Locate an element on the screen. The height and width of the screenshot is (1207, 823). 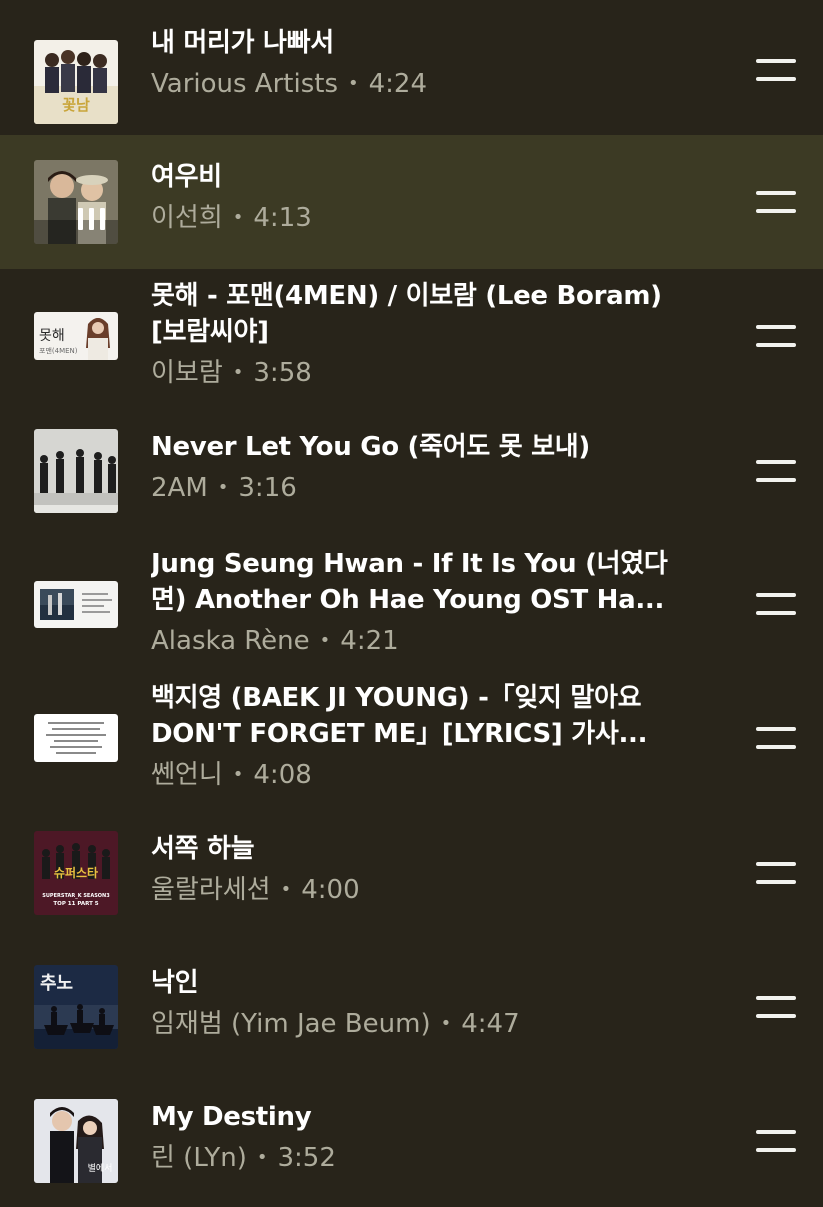
track-title: Never Let You Go (죽어도 못 보내) is located at coordinates (370, 447).